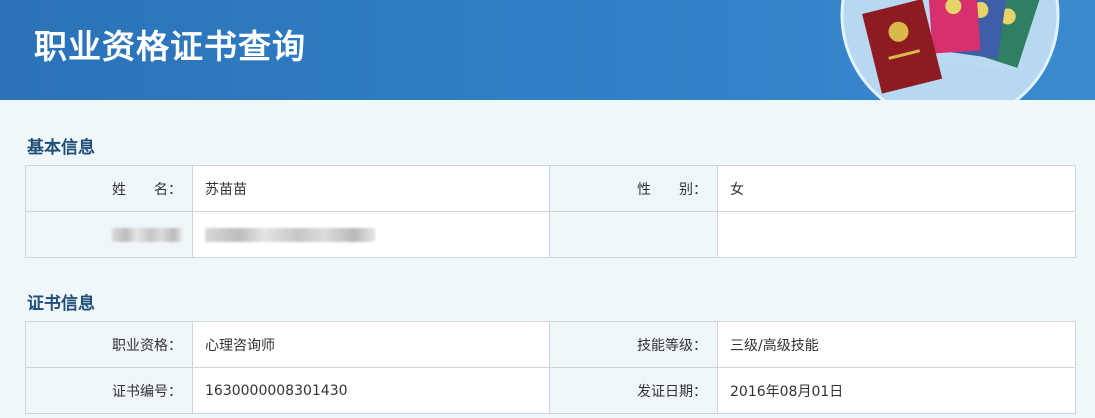 The image size is (1095, 418). Describe the element at coordinates (109, 344) in the screenshot. I see `qualification-label: 职业资格：` at that location.